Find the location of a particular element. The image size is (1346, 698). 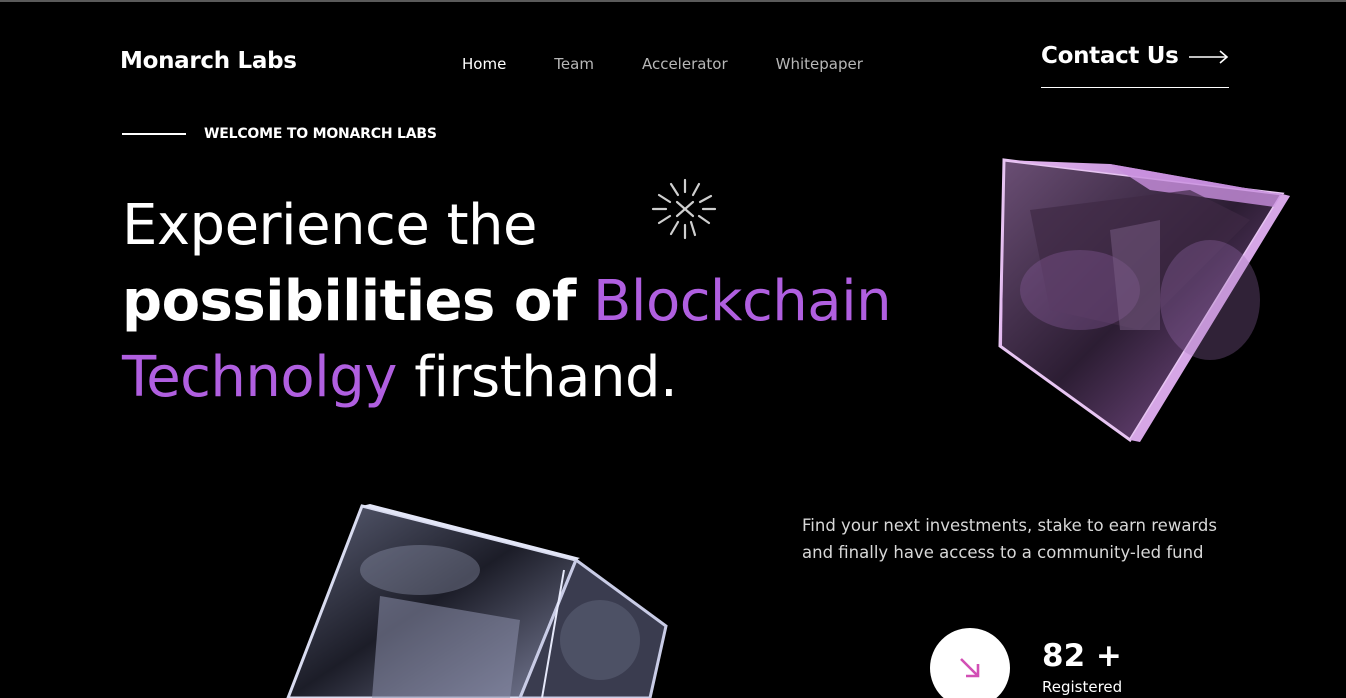

main-nav: Home Team Accelerator Whitepaper is located at coordinates (686, 64).